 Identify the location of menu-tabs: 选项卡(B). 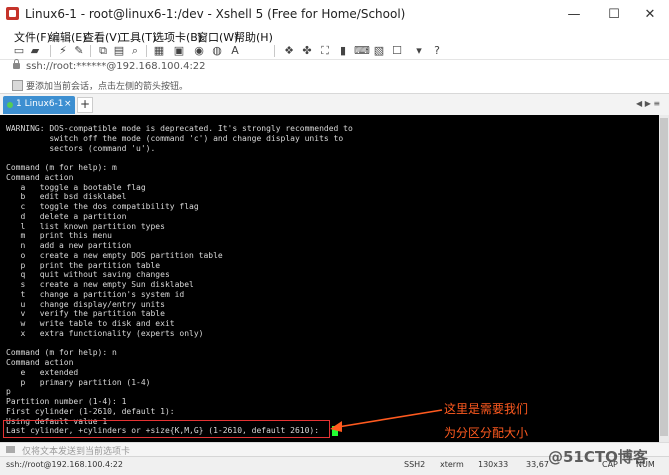
(177, 37).